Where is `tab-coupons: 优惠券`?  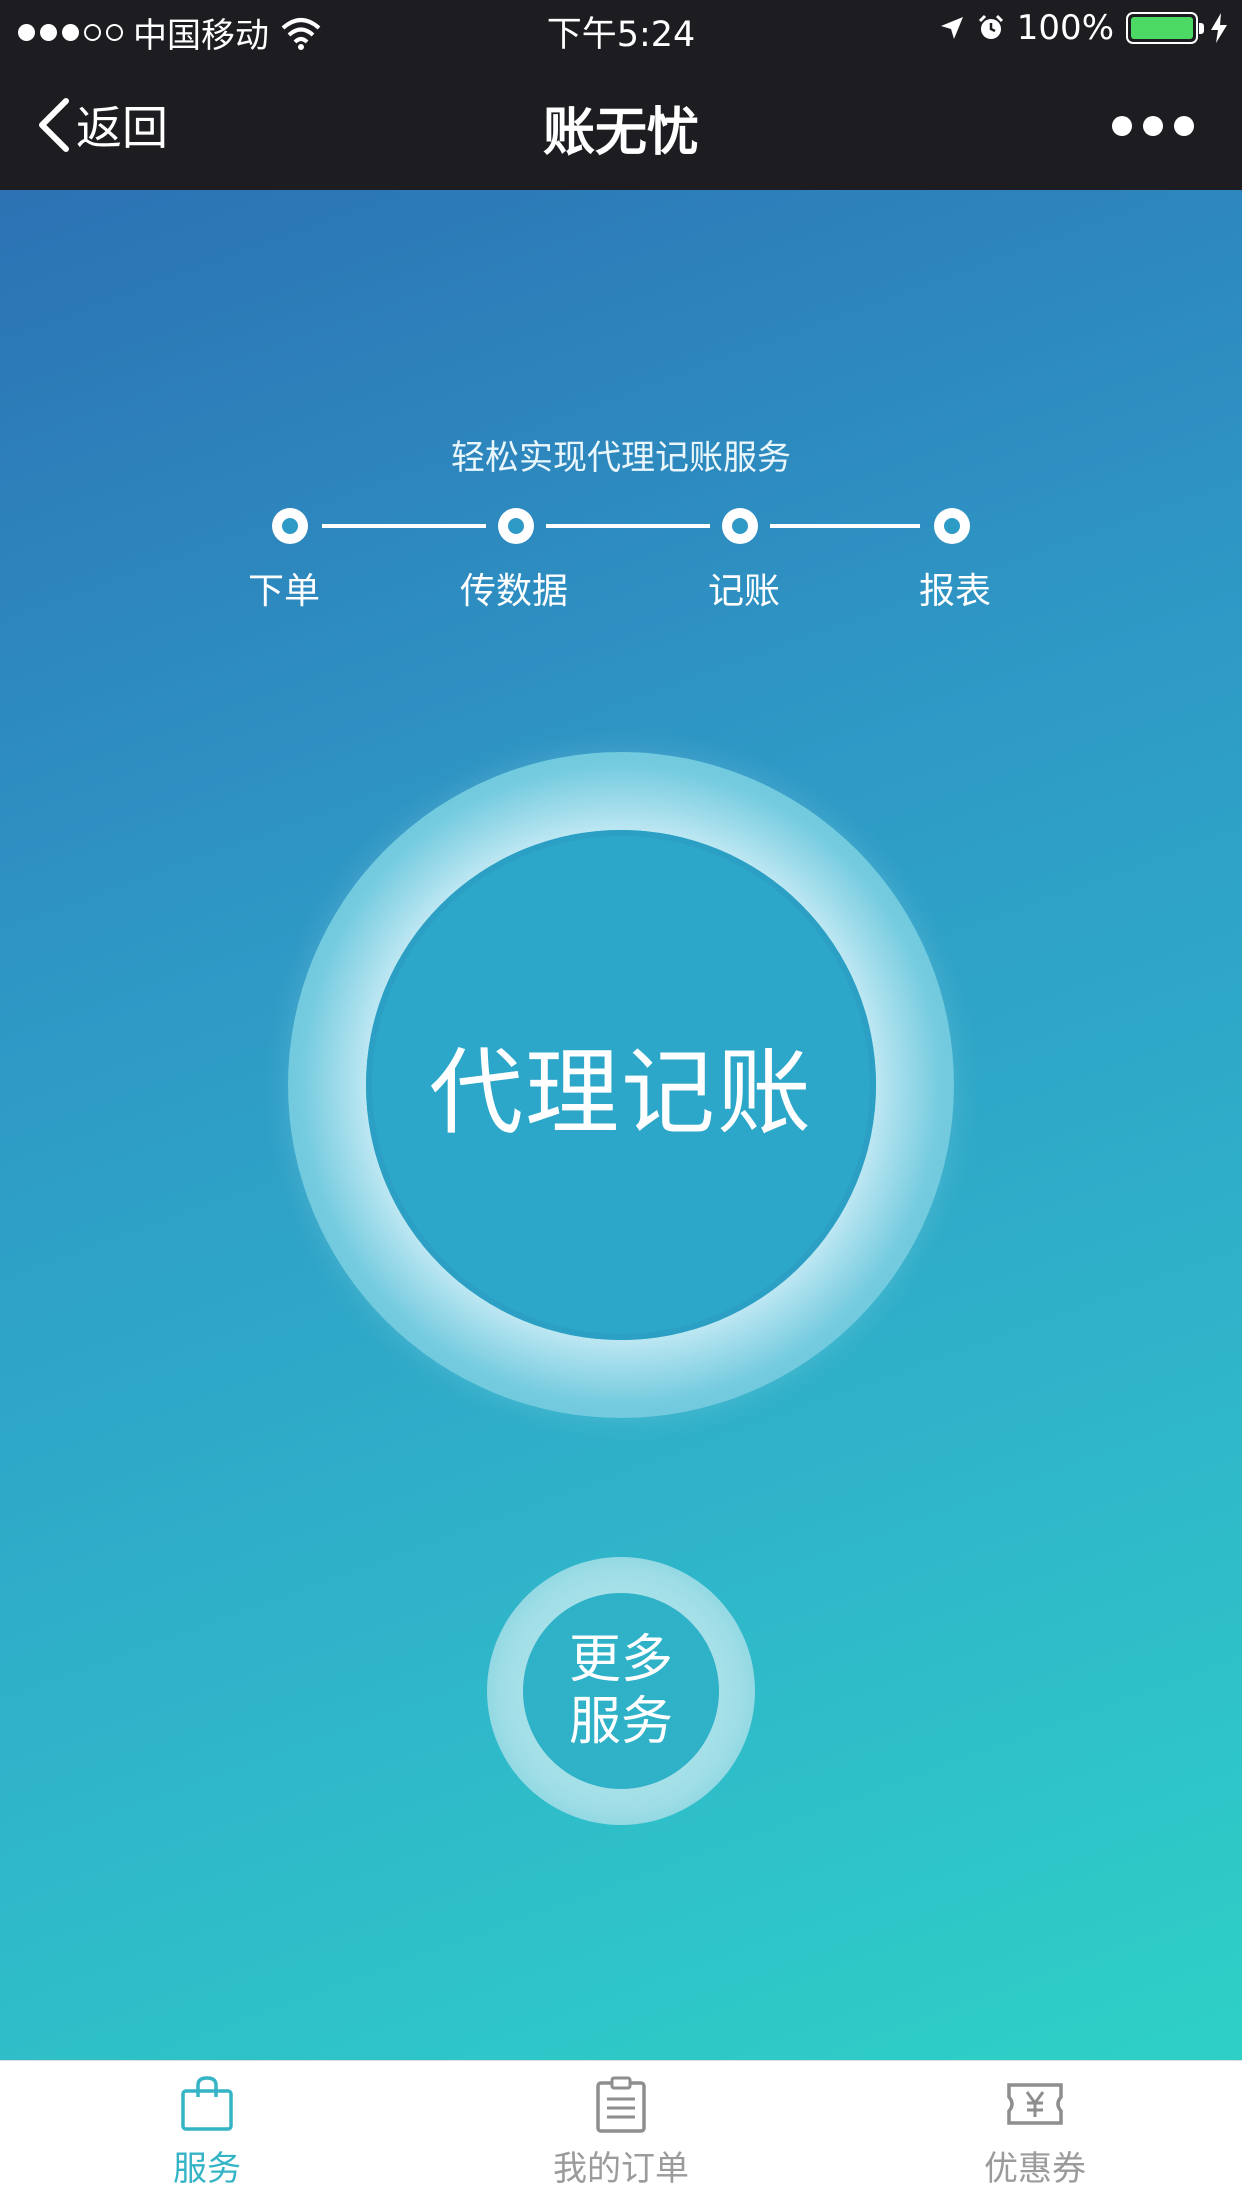 tab-coupons: 优惠券 is located at coordinates (1035, 2132).